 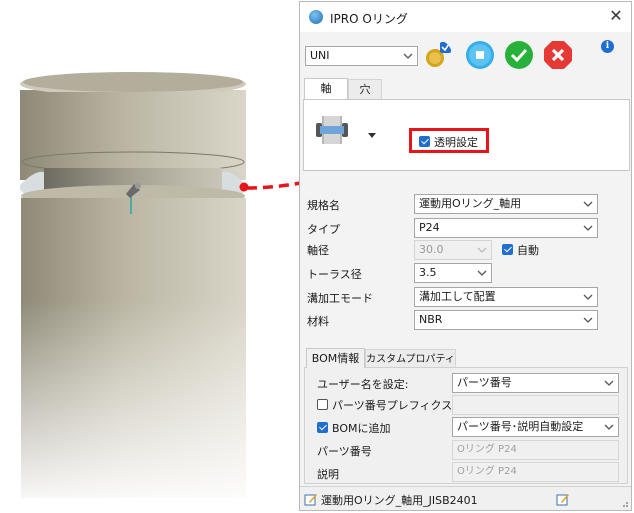 What do you see at coordinates (457, 296) in the screenshot?
I see `groove-mode-value: 溝加工して配置` at bounding box center [457, 296].